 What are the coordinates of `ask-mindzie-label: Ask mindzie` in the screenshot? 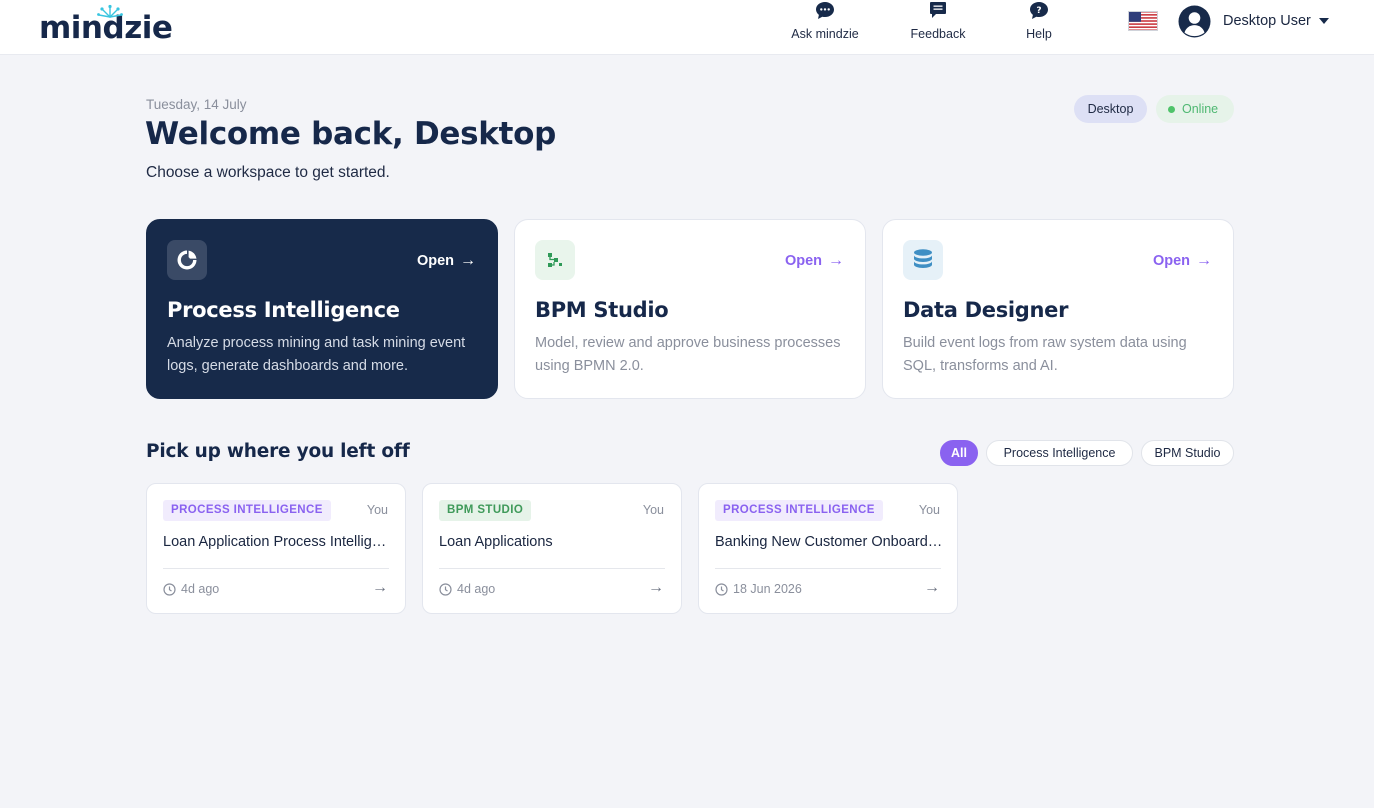 It's located at (825, 34).